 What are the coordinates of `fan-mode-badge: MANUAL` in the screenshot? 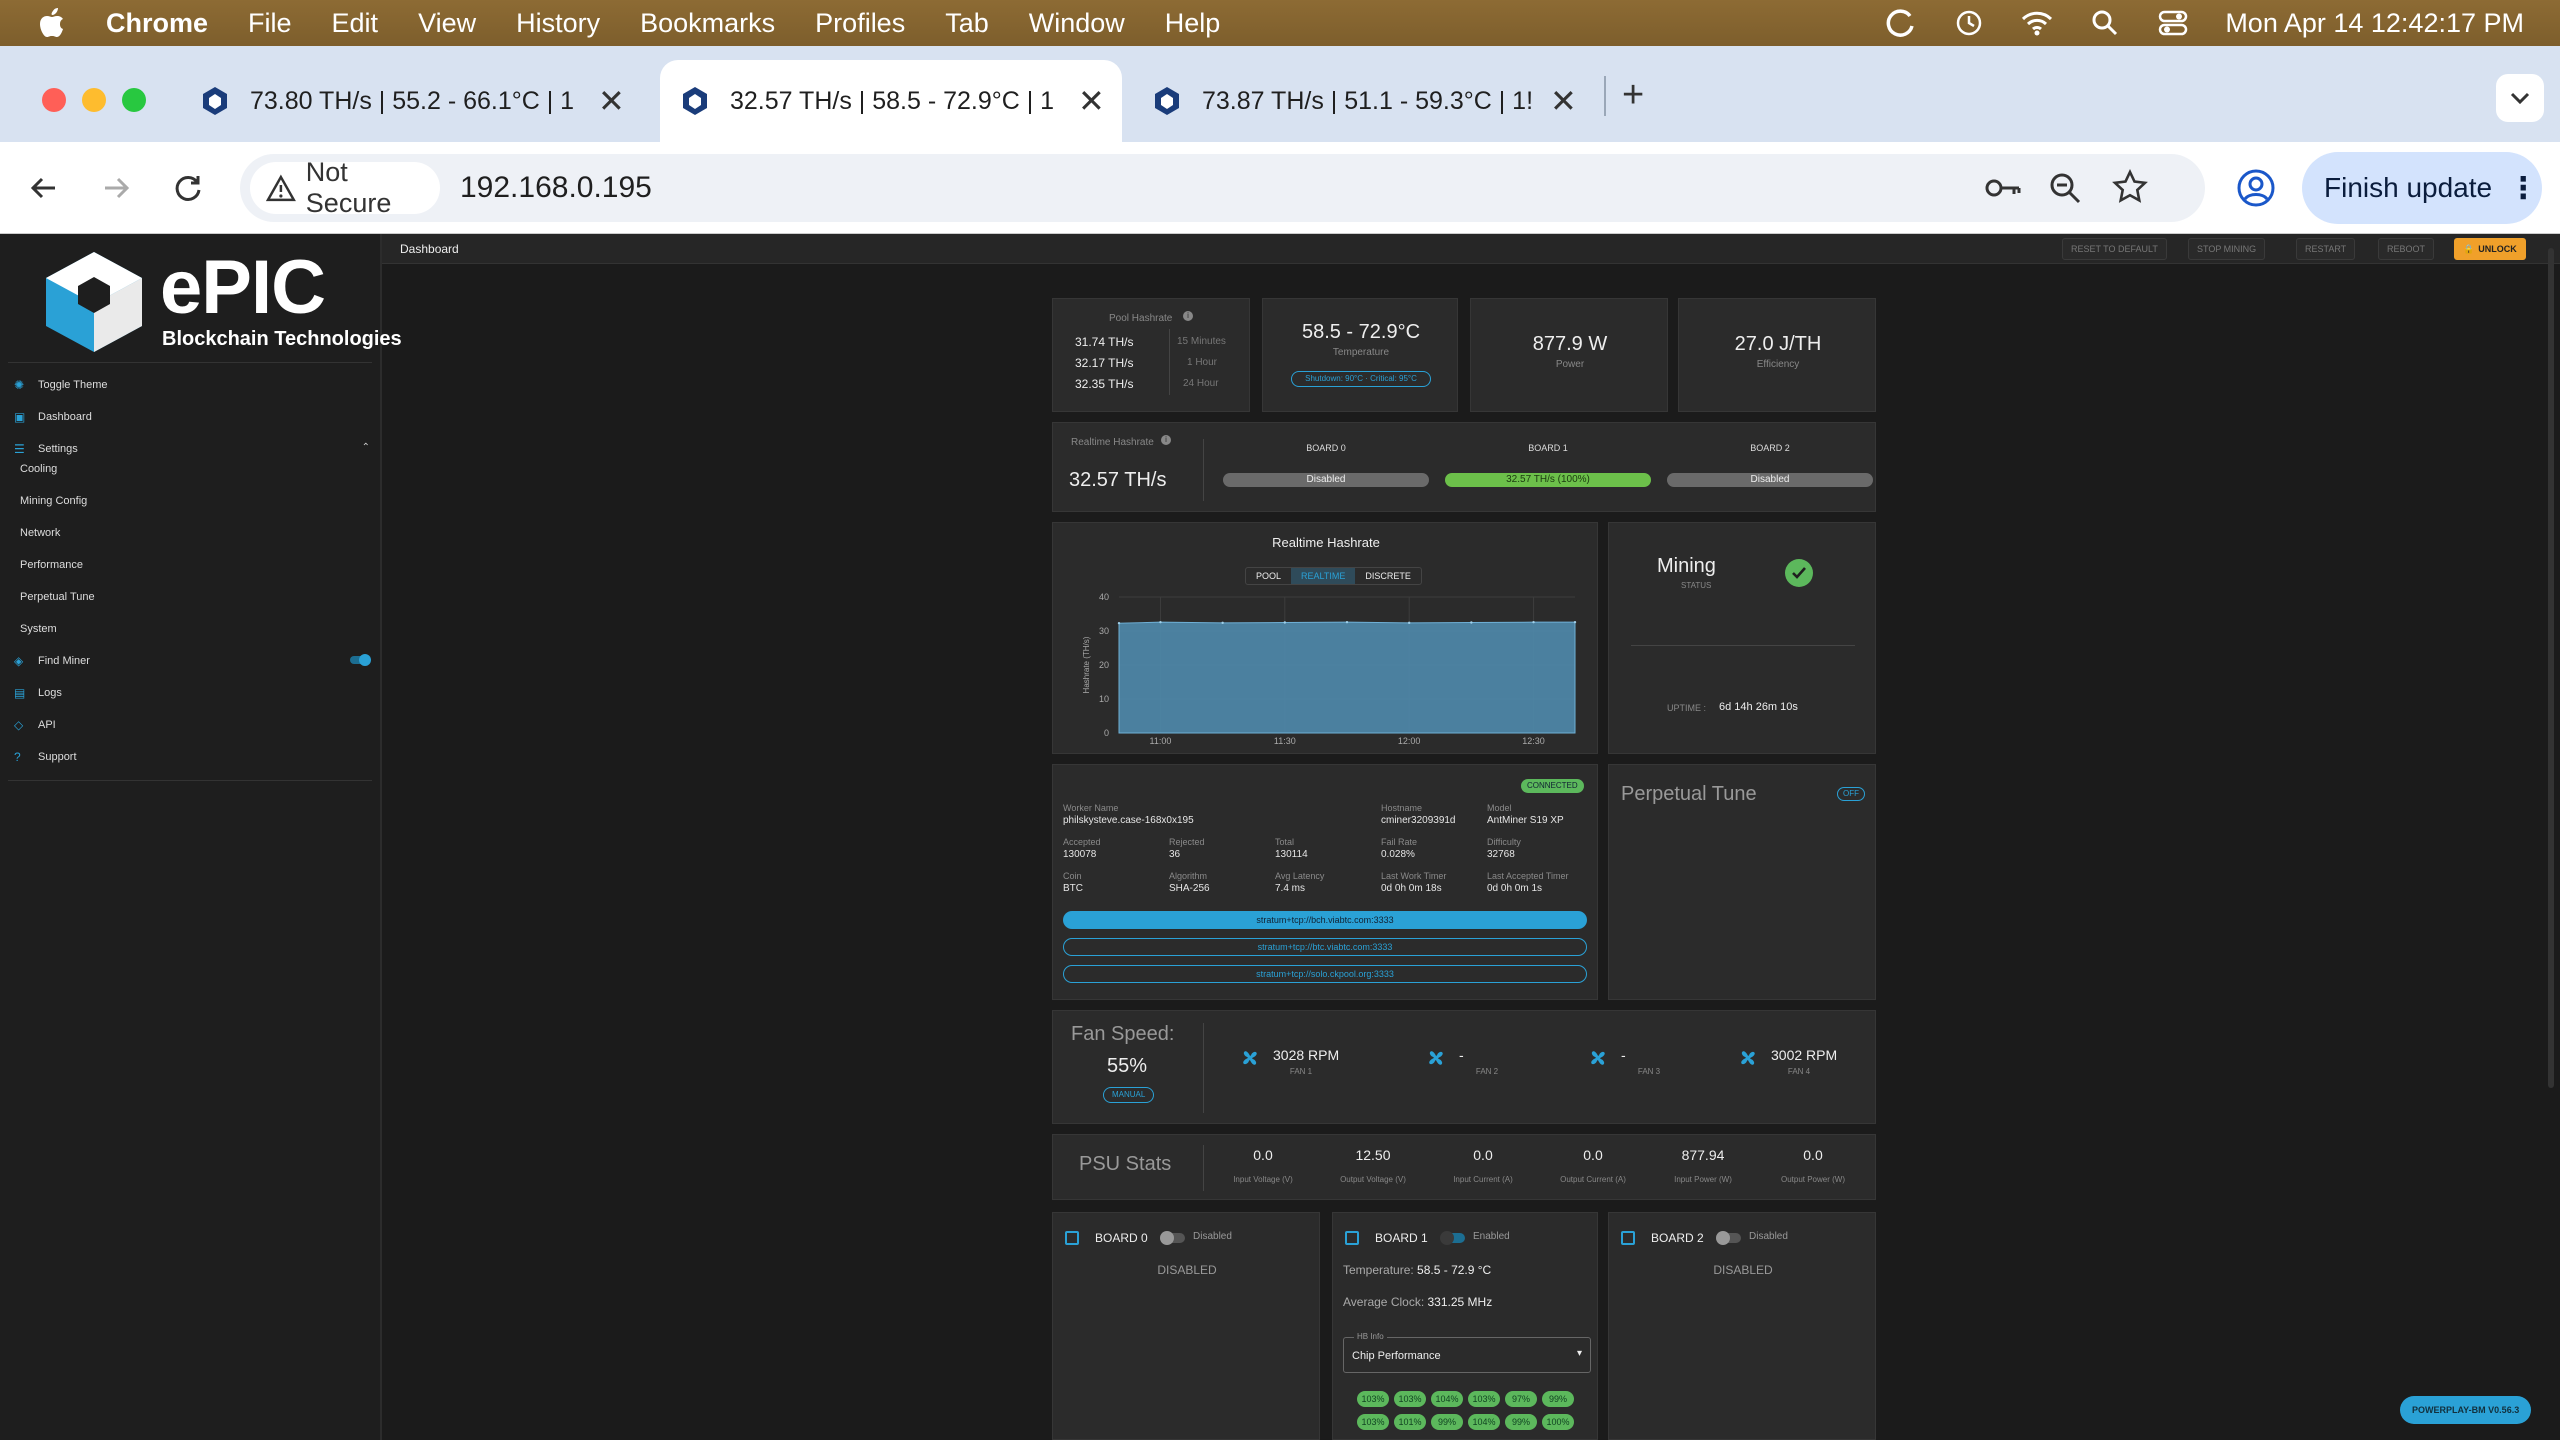 It's located at (1129, 1095).